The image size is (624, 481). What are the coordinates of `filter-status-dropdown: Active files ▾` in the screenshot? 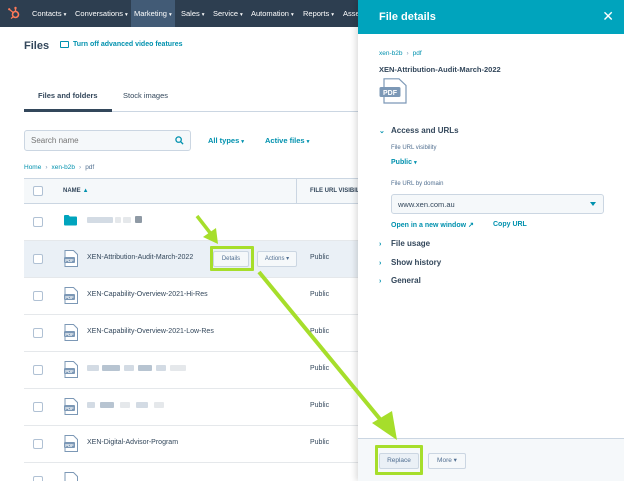 It's located at (287, 140).